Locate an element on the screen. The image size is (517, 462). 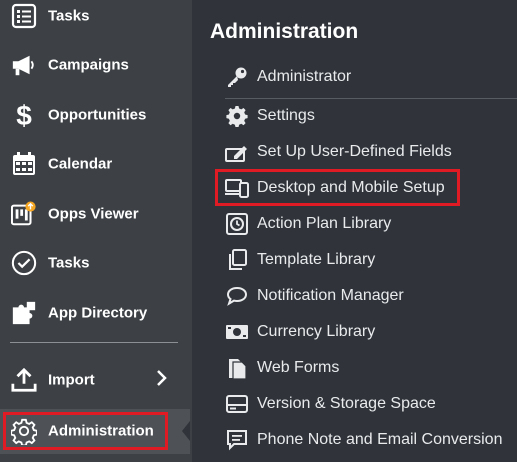
menu-item-version-storage: Version & Storage Space is located at coordinates (370, 404).